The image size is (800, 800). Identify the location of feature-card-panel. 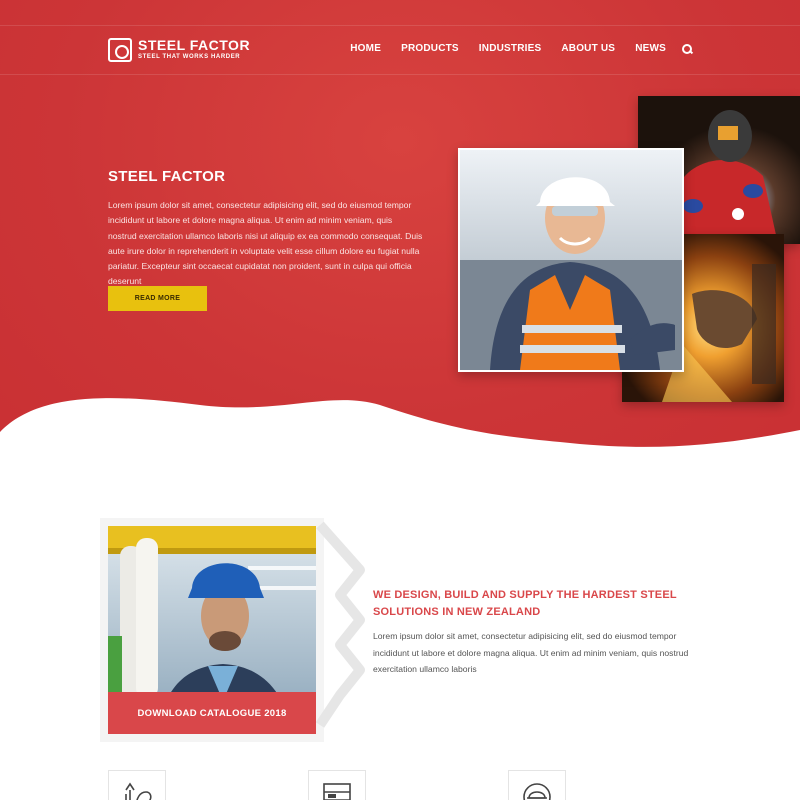
(337, 785).